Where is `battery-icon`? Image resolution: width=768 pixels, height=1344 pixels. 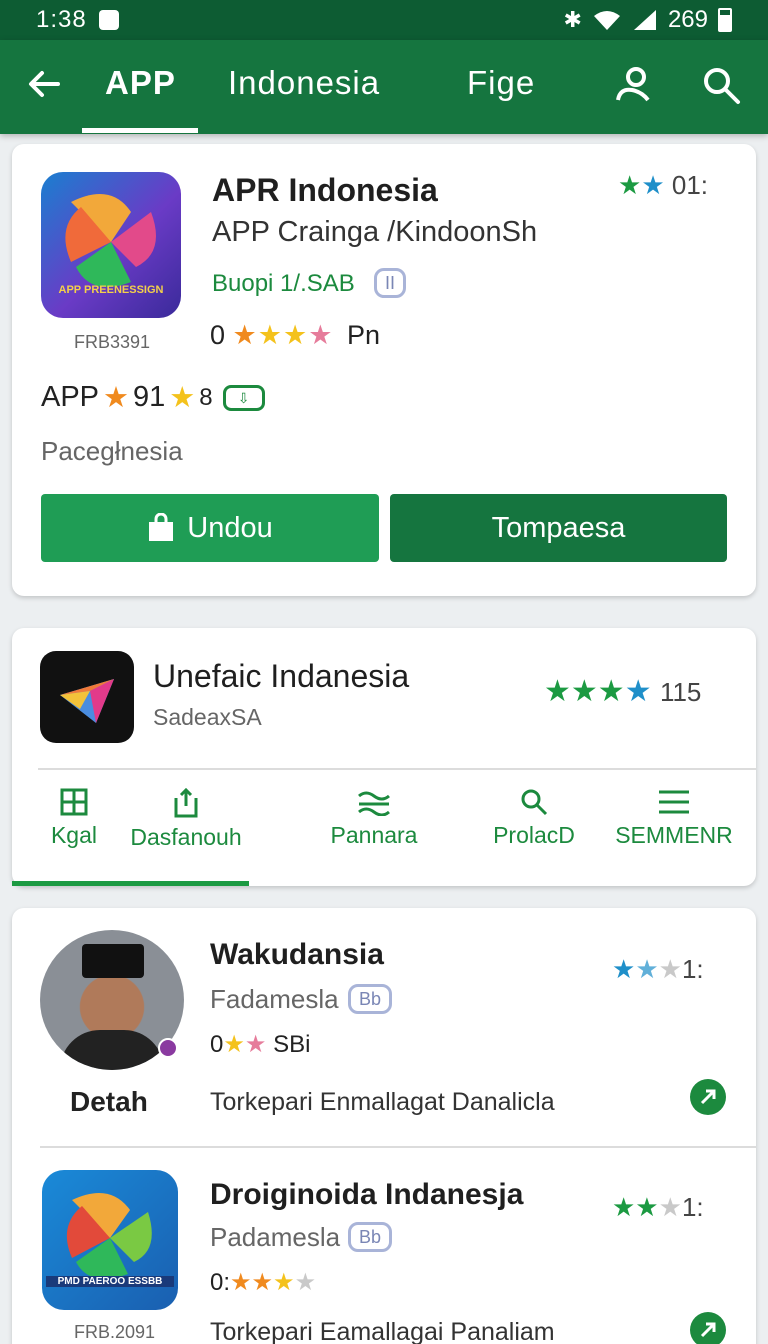
battery-icon is located at coordinates (725, 20).